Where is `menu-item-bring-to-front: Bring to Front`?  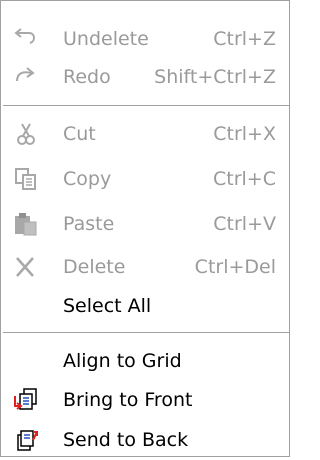 menu-item-bring-to-front: Bring to Front is located at coordinates (146, 400).